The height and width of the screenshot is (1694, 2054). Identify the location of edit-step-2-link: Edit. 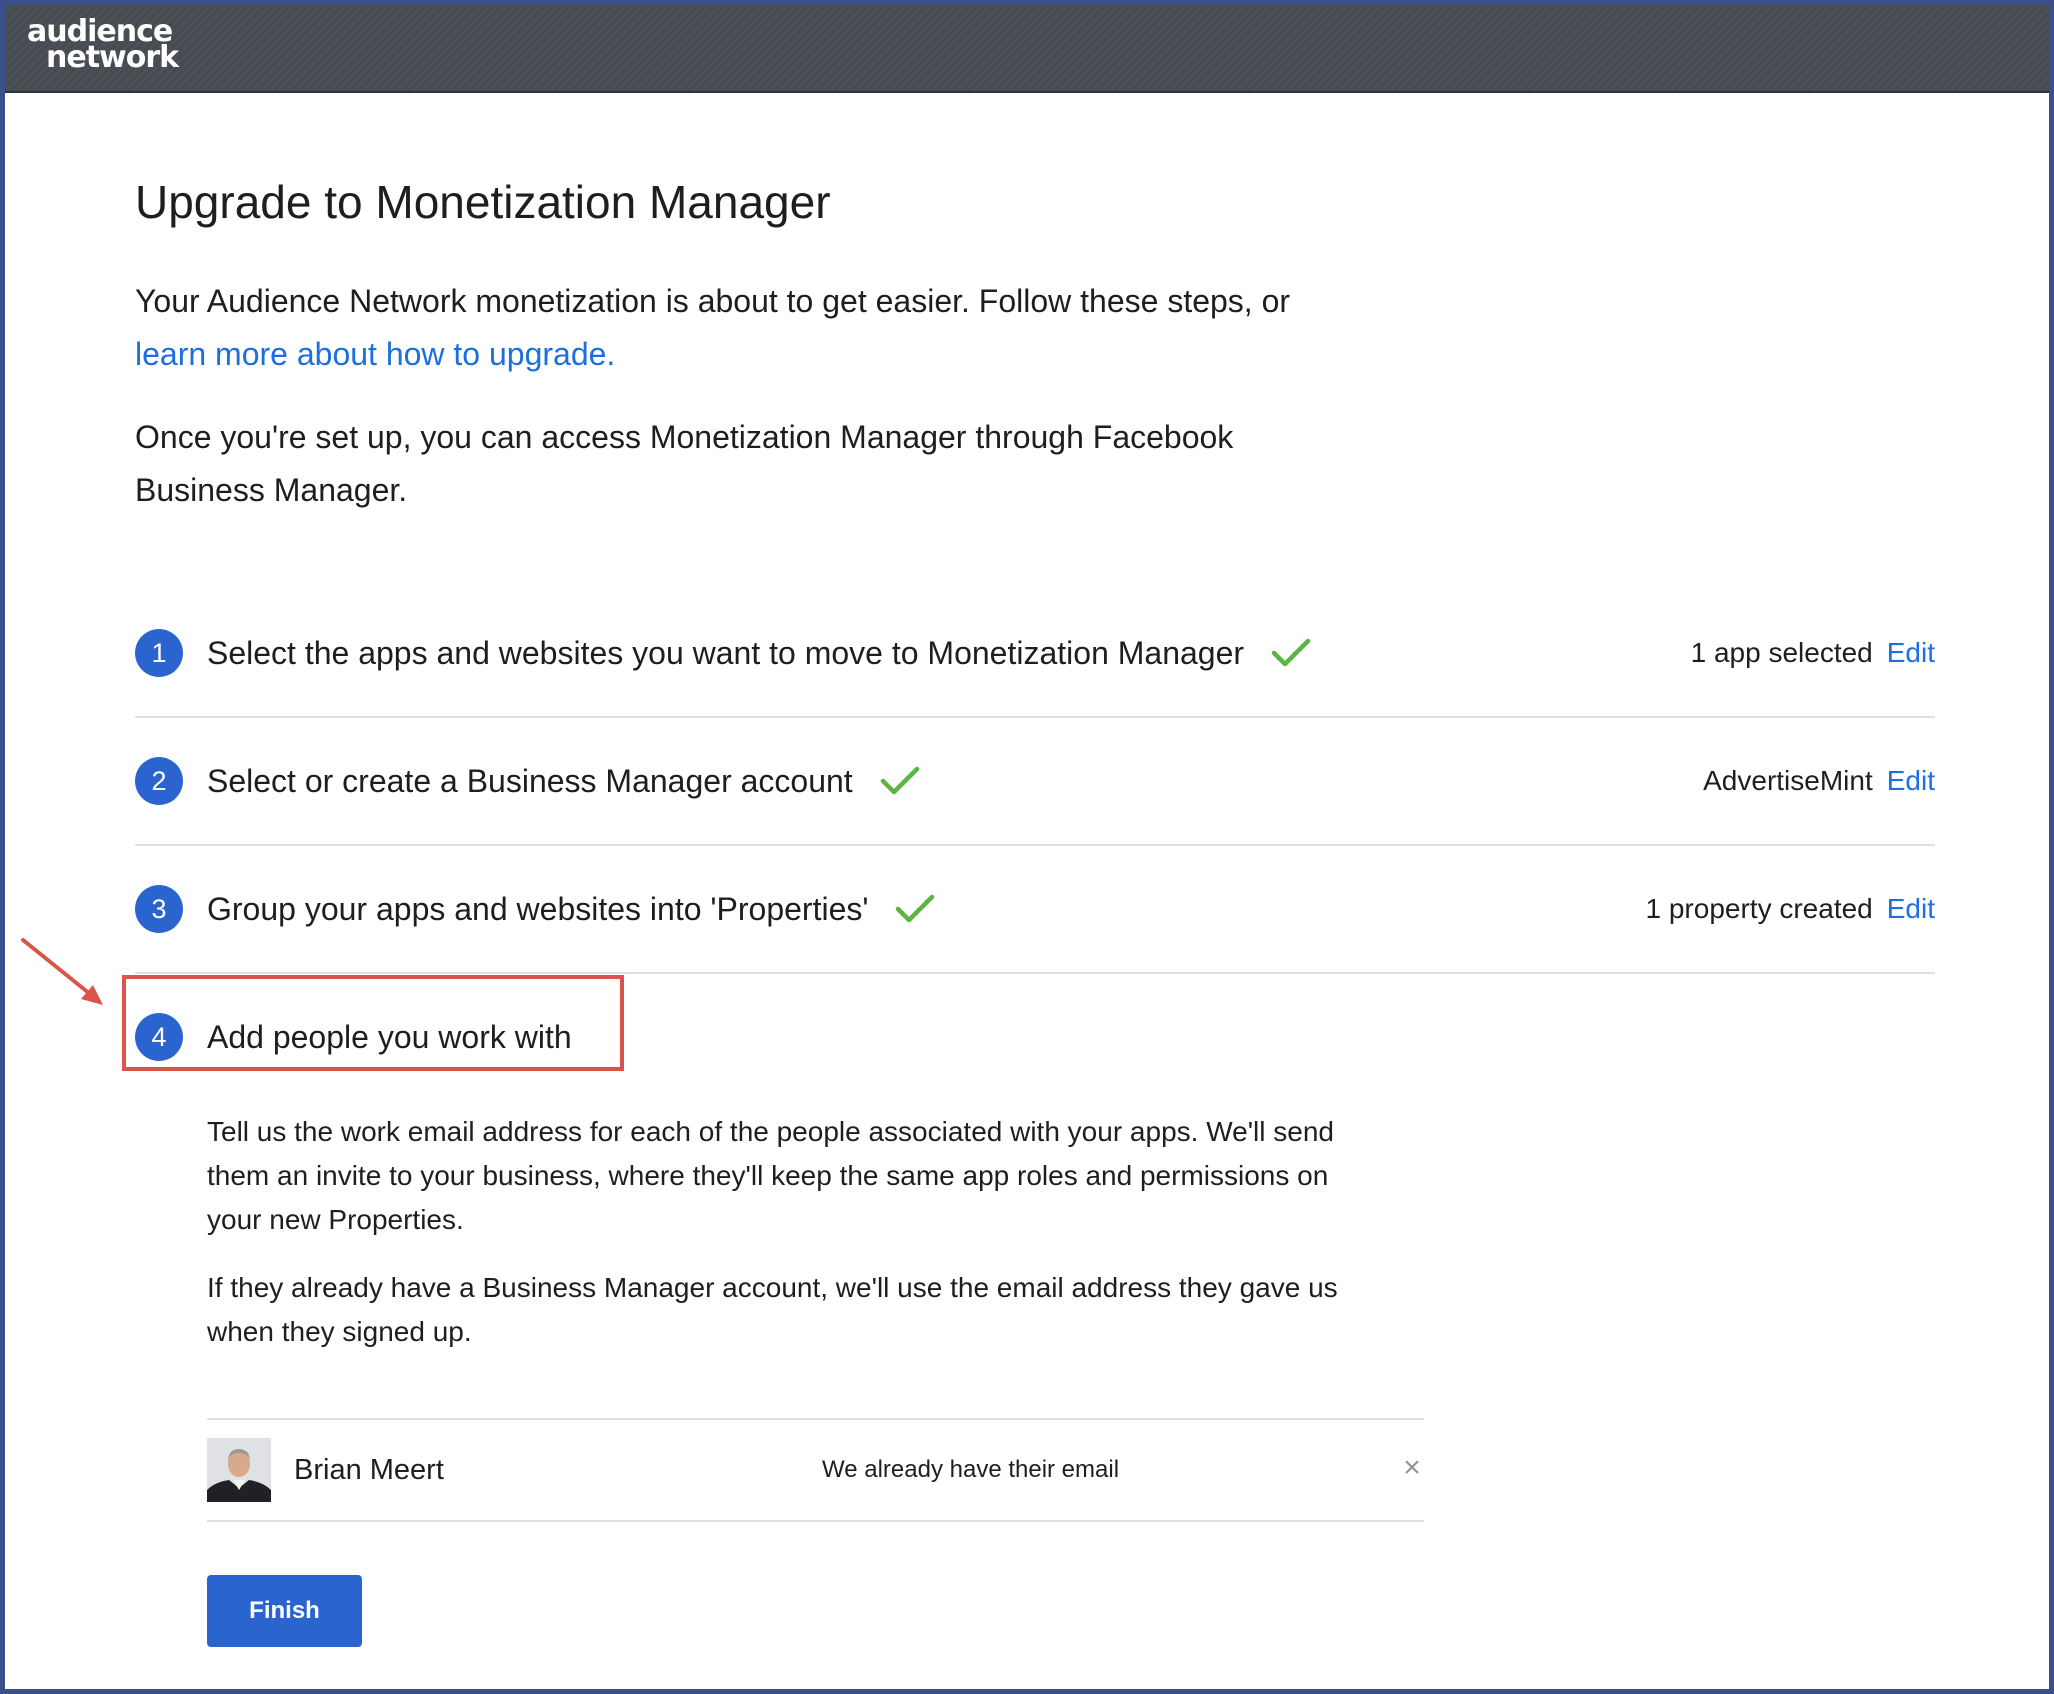
(1911, 780).